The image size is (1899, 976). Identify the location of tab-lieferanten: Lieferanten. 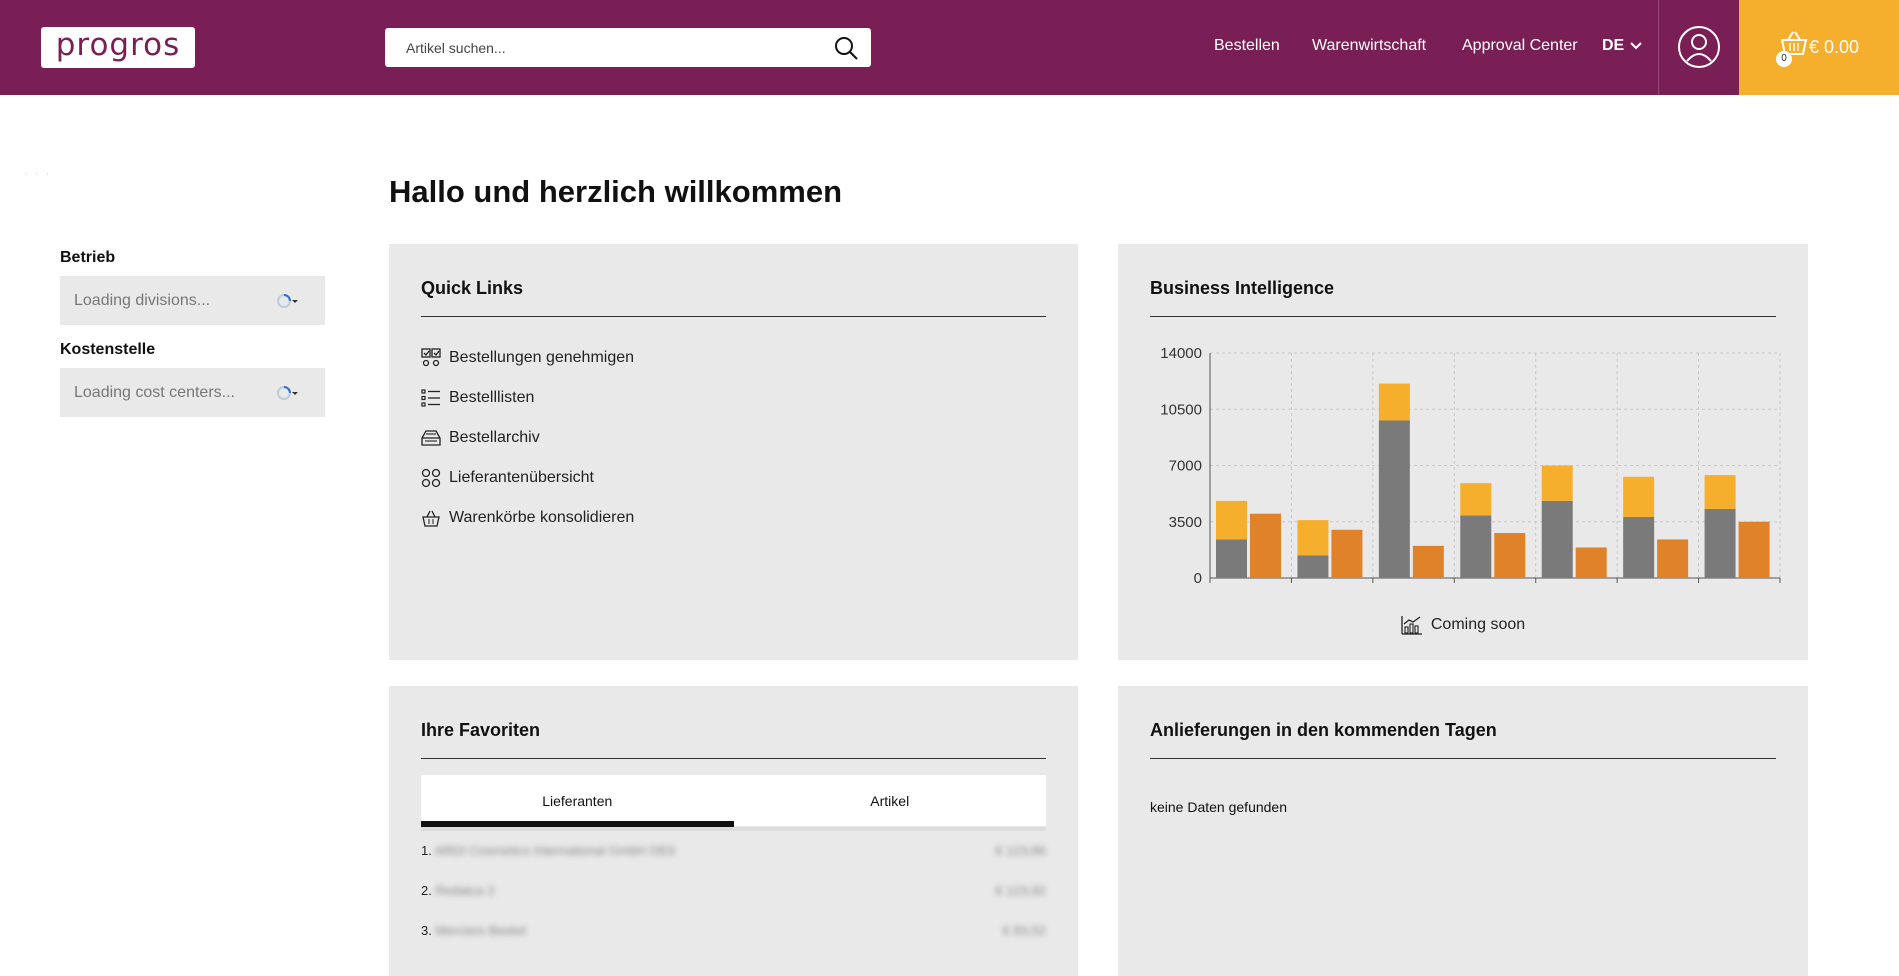
(577, 801).